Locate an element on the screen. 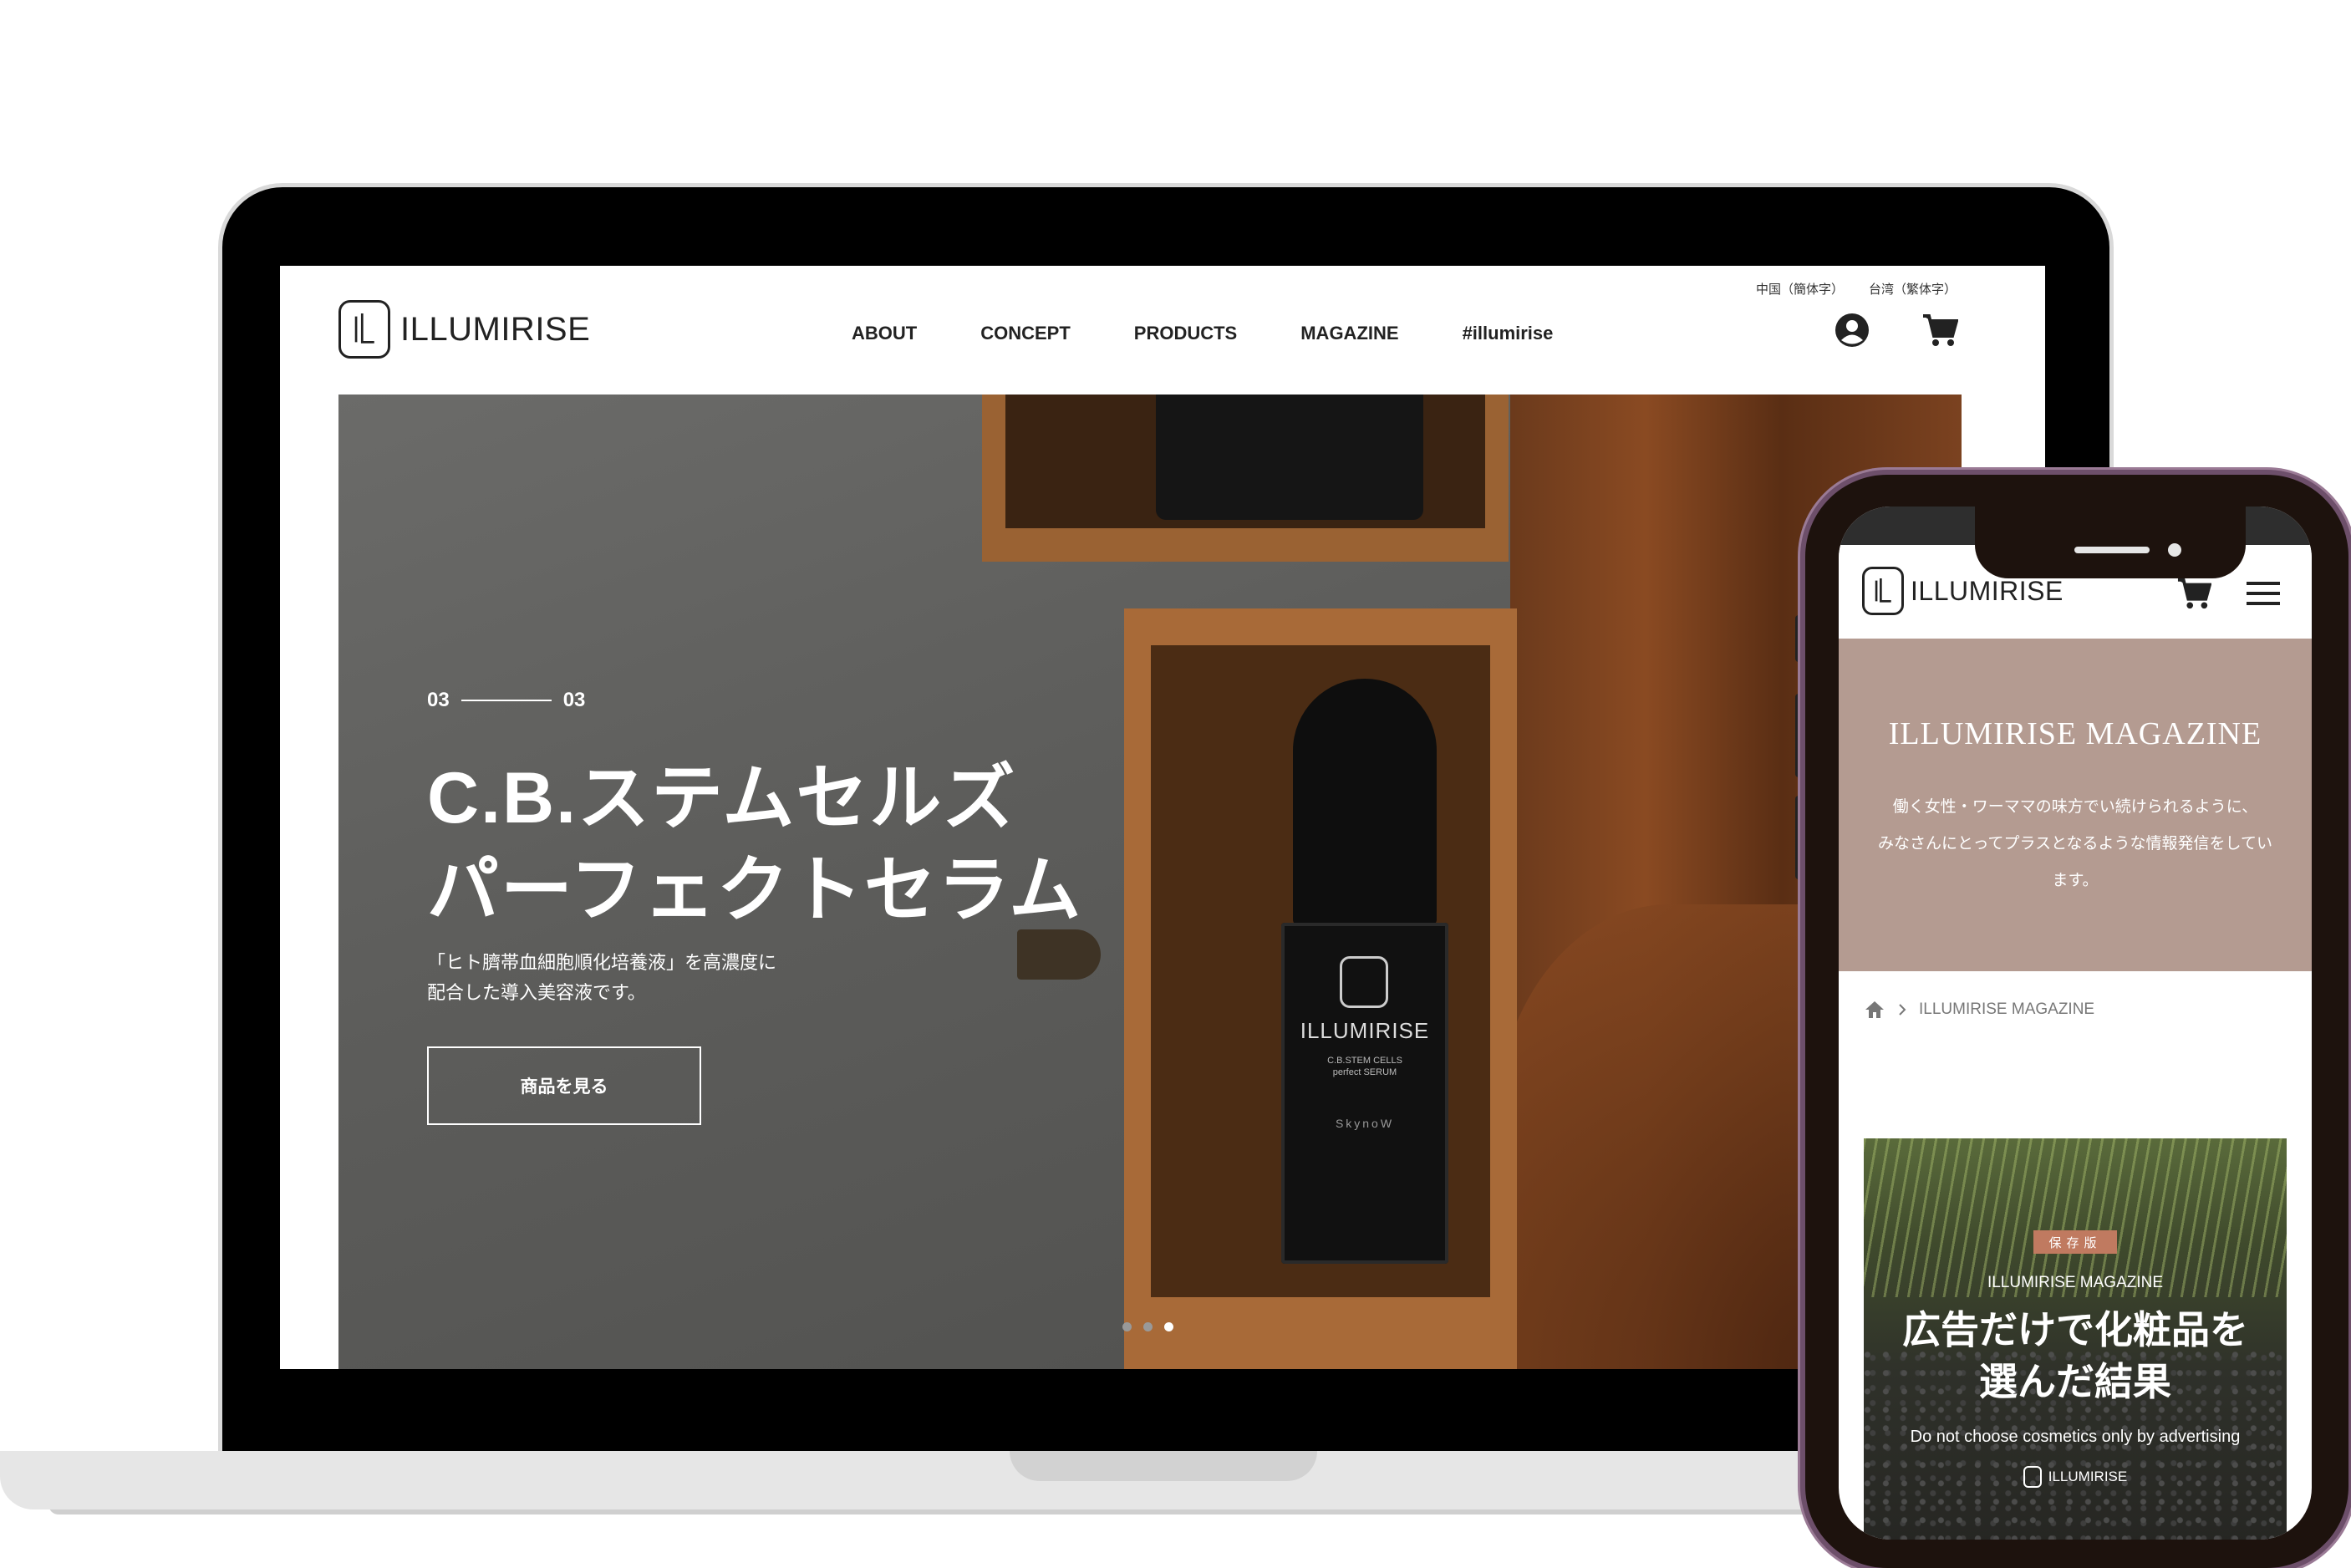 This screenshot has height=1568, width=2351. laptop-notch is located at coordinates (1163, 1466).